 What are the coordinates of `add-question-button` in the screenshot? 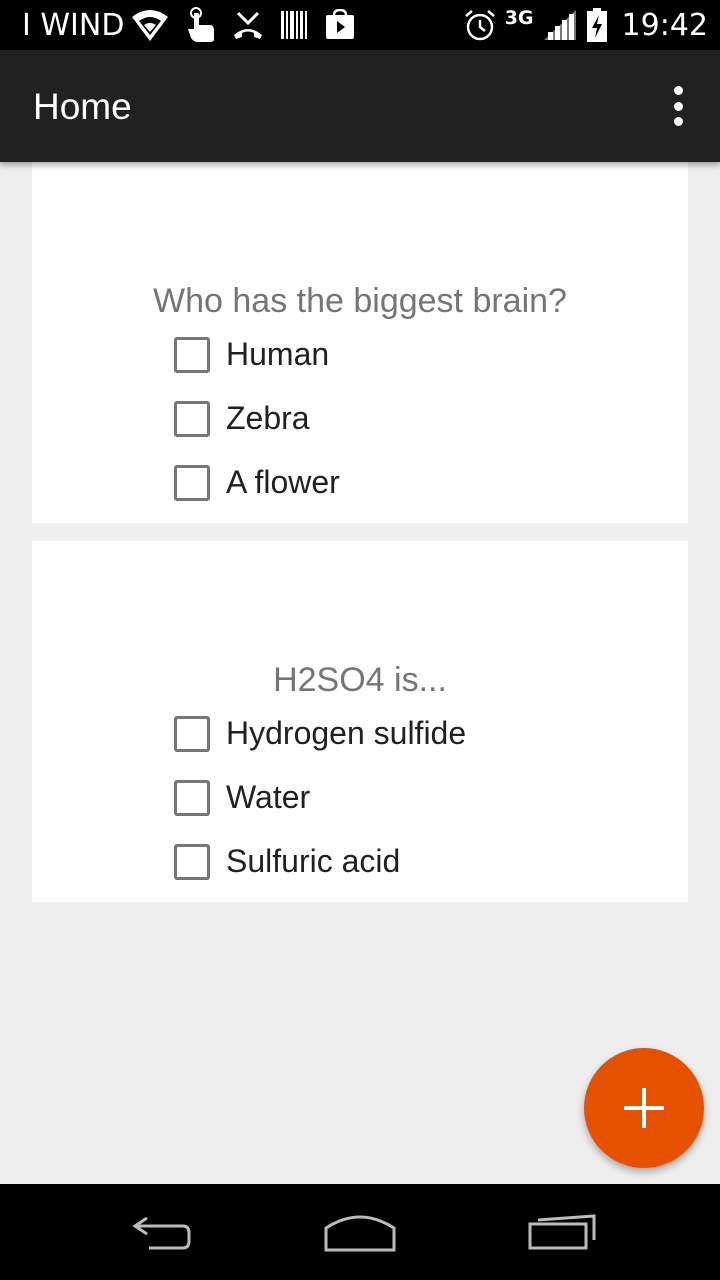 It's located at (644, 1108).